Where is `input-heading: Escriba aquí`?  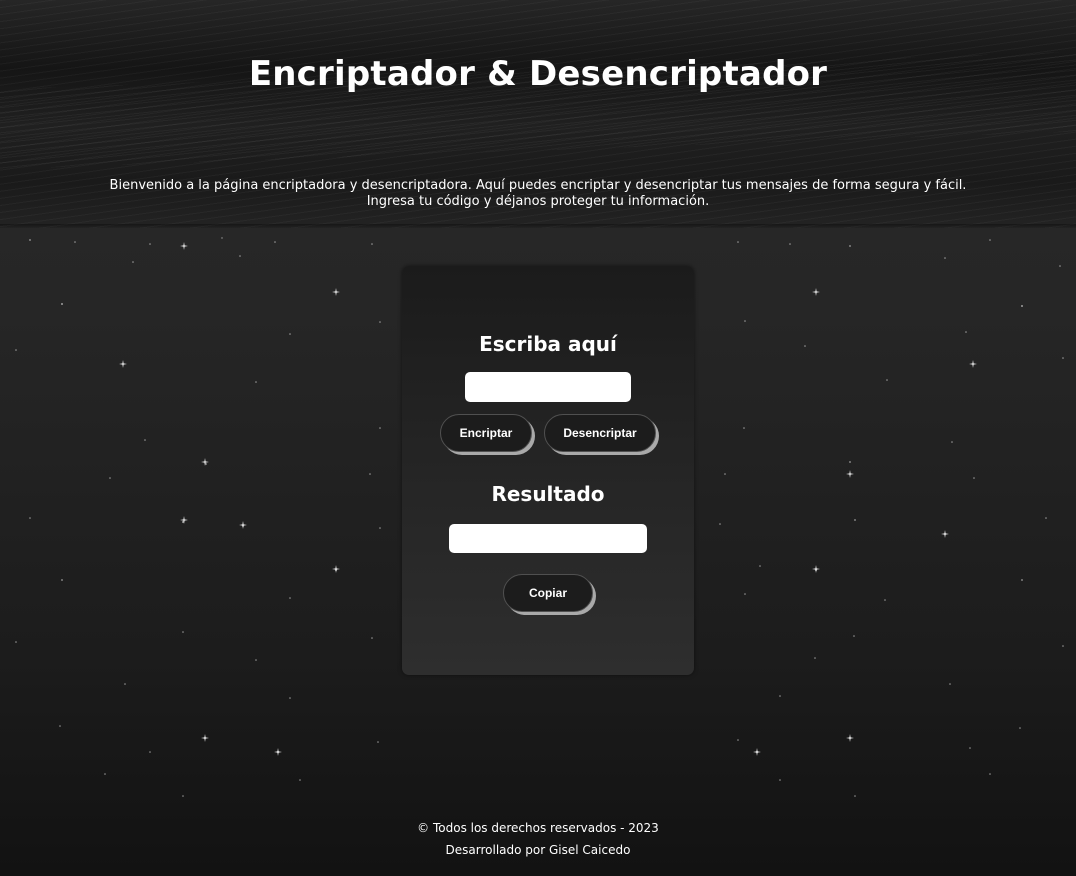 input-heading: Escriba aquí is located at coordinates (548, 344).